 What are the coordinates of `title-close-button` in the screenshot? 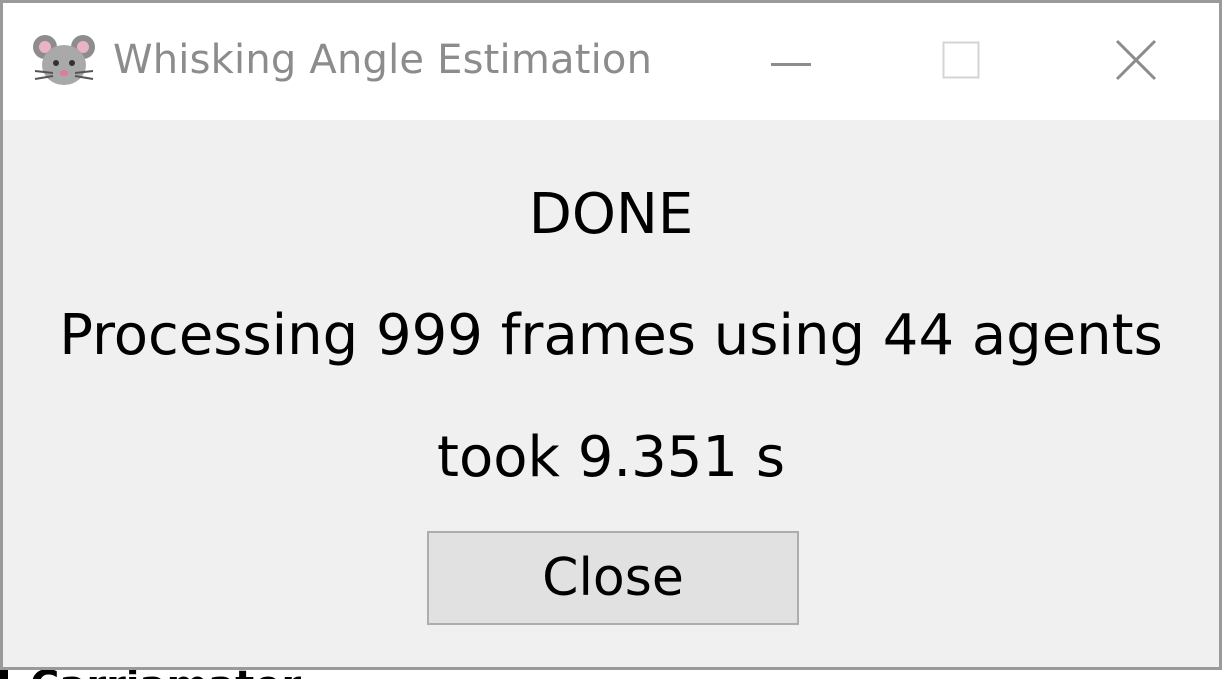 It's located at (1136, 61).